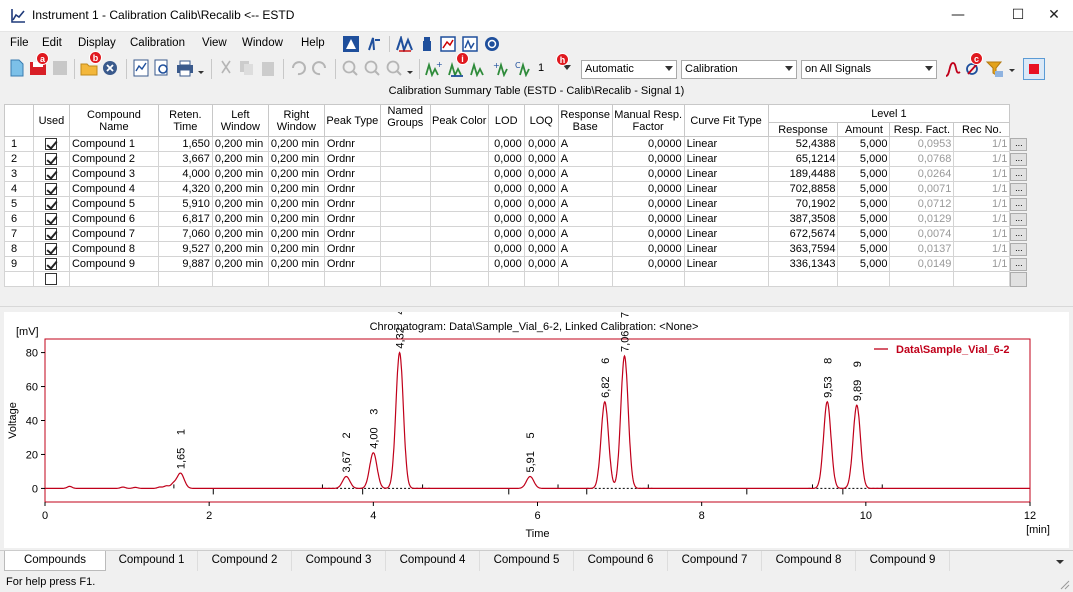 The height and width of the screenshot is (592, 1073). What do you see at coordinates (803, 249) in the screenshot?
I see `response-cell: 363,7594` at bounding box center [803, 249].